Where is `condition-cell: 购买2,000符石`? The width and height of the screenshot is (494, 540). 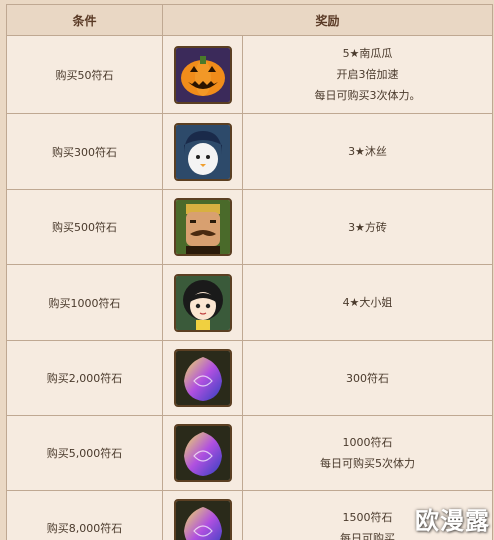
condition-cell: 购买2,000符石 is located at coordinates (84, 378).